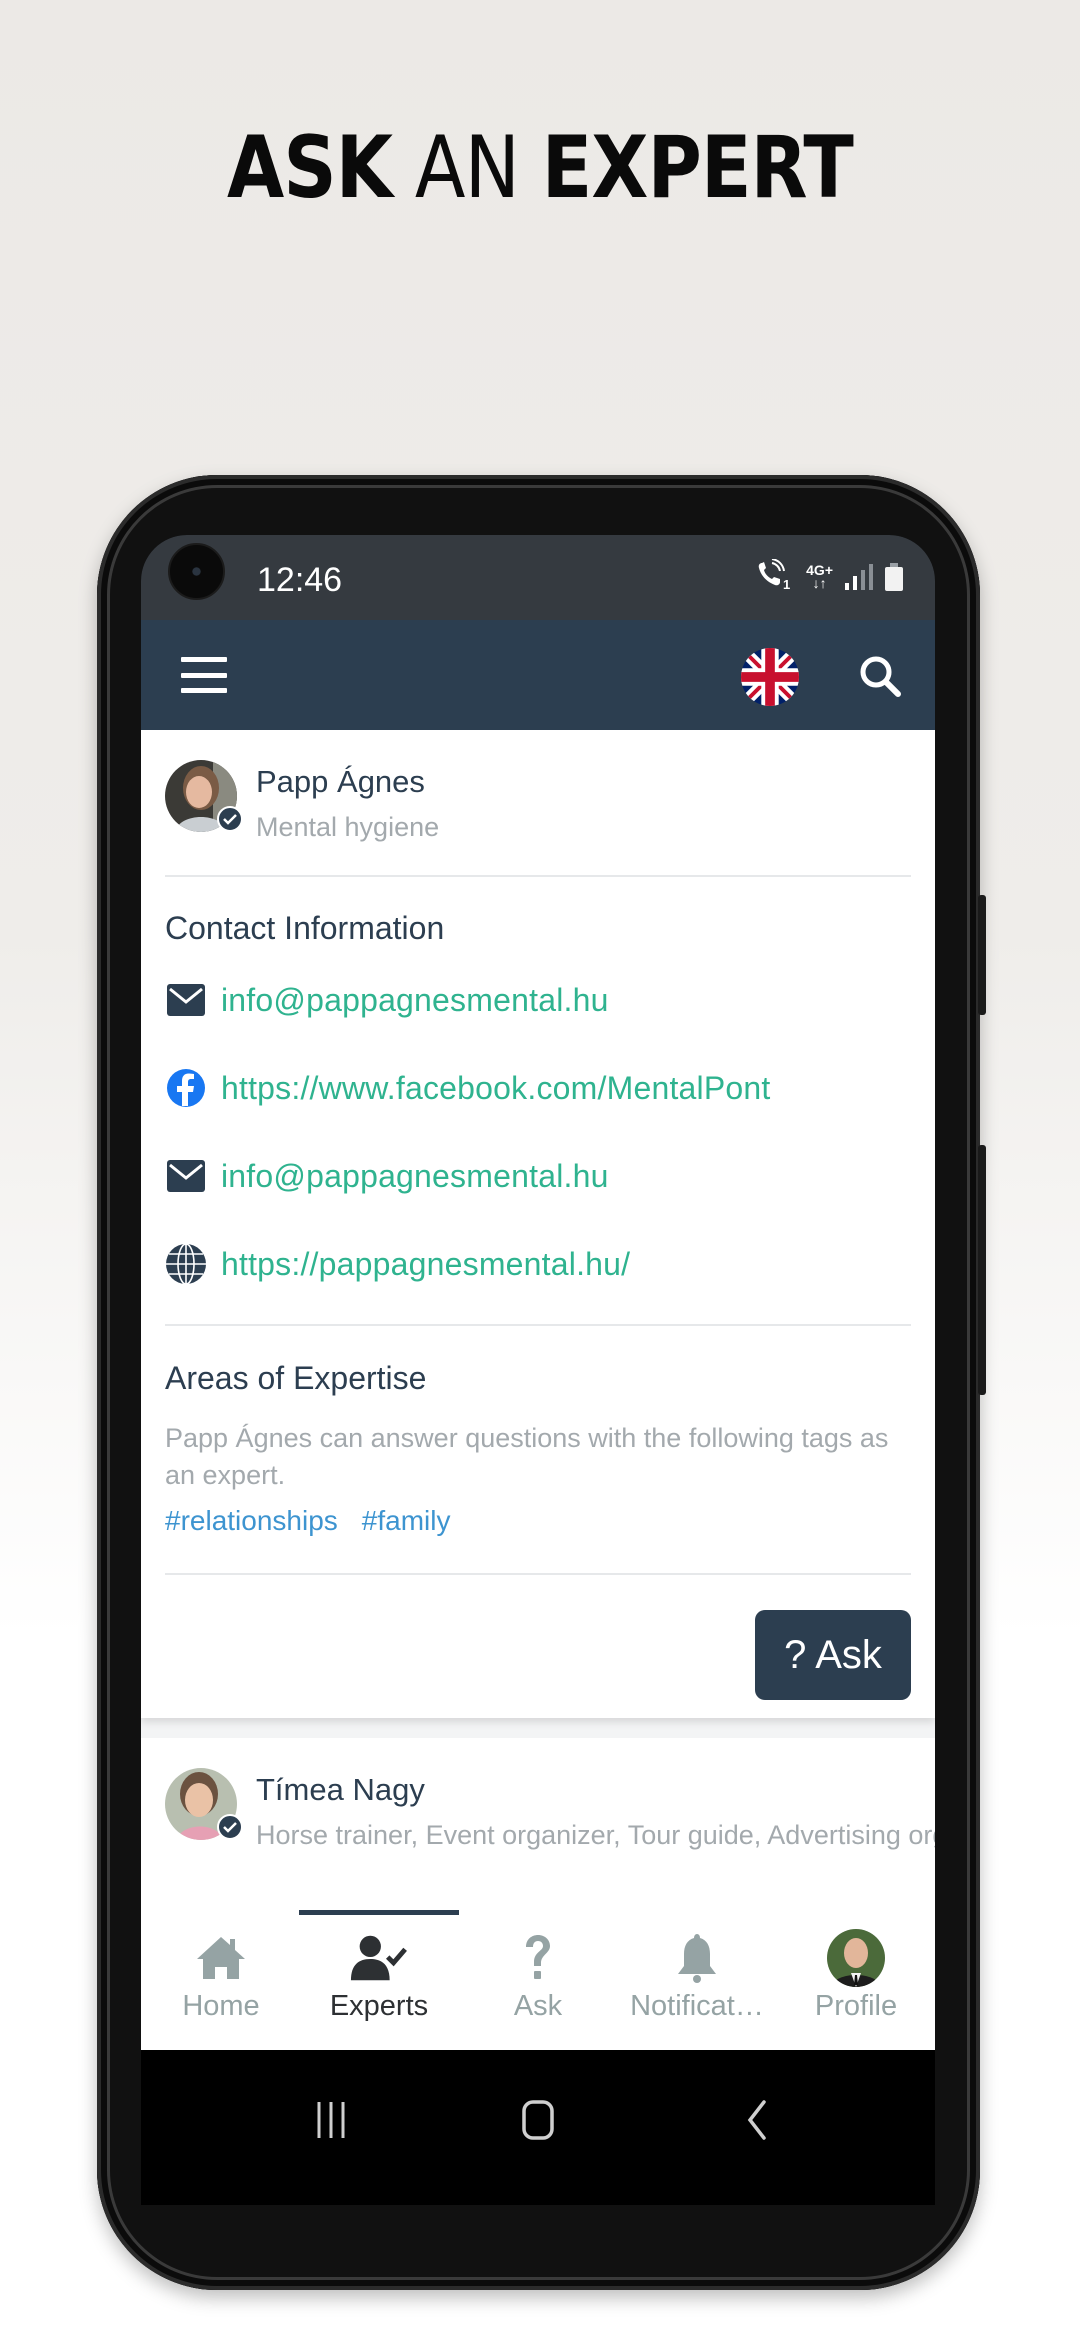 The height and width of the screenshot is (2340, 1080). I want to click on phone-power-button, so click(982, 955).